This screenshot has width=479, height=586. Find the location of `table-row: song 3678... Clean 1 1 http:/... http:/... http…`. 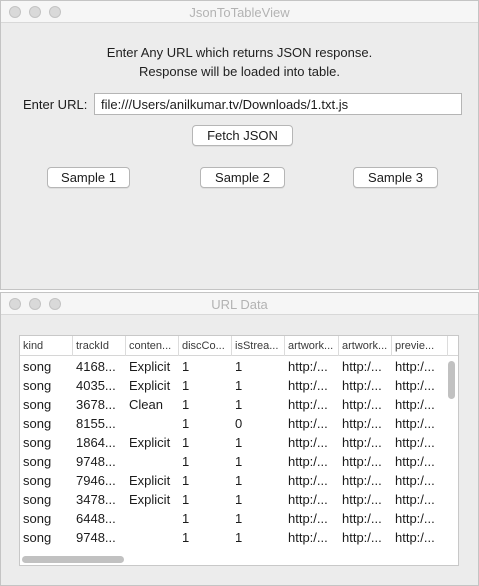

table-row: song 3678... Clean 1 1 http:/... http:/... http… is located at coordinates (239, 404).